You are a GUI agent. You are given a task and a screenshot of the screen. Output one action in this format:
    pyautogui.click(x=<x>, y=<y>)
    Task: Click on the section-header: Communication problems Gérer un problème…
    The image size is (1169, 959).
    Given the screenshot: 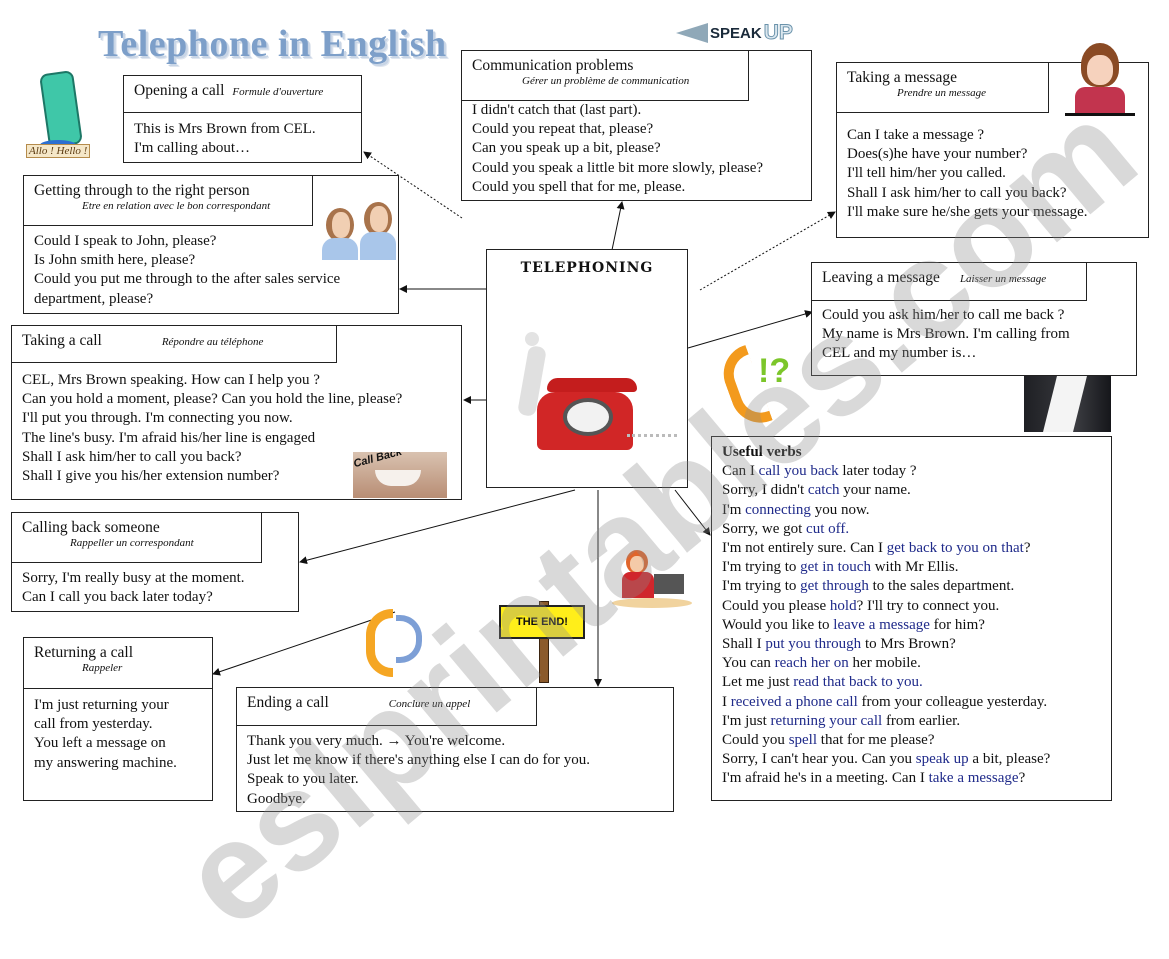 What is the action you would take?
    pyautogui.click(x=605, y=75)
    